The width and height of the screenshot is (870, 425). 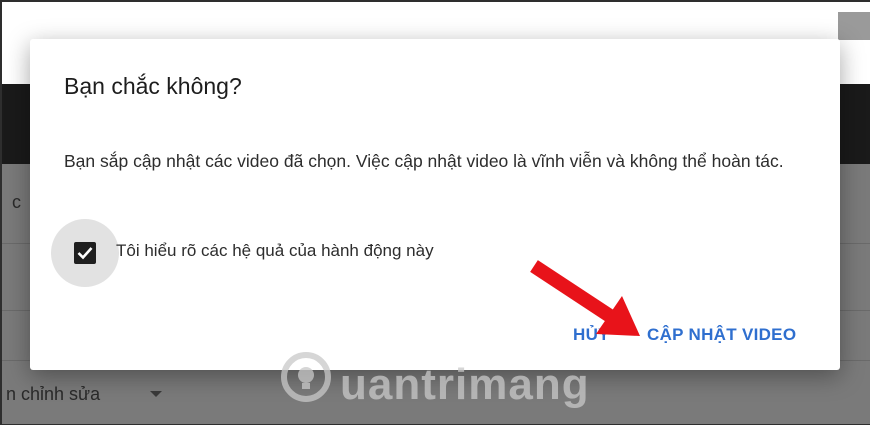 I want to click on watermark-text: uantrimang, so click(x=465, y=384).